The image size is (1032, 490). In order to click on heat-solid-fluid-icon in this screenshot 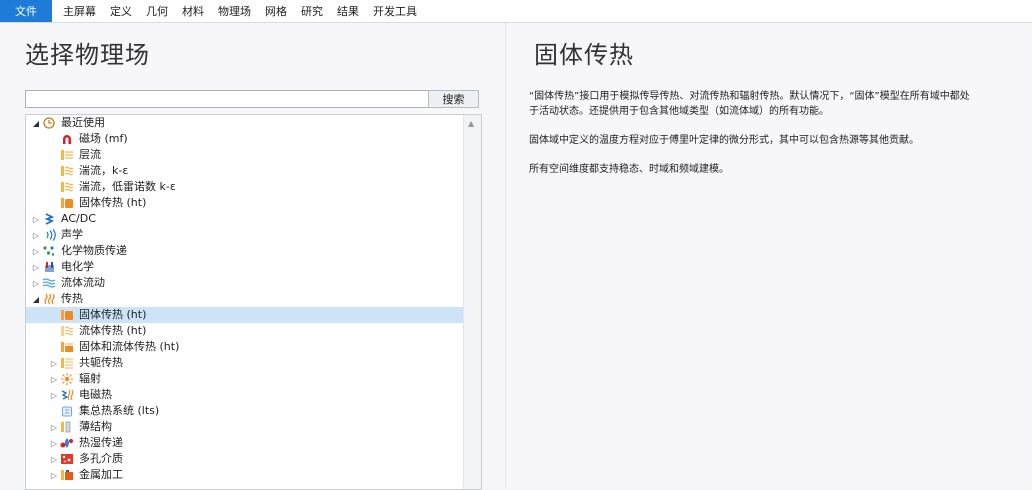, I will do `click(67, 347)`.